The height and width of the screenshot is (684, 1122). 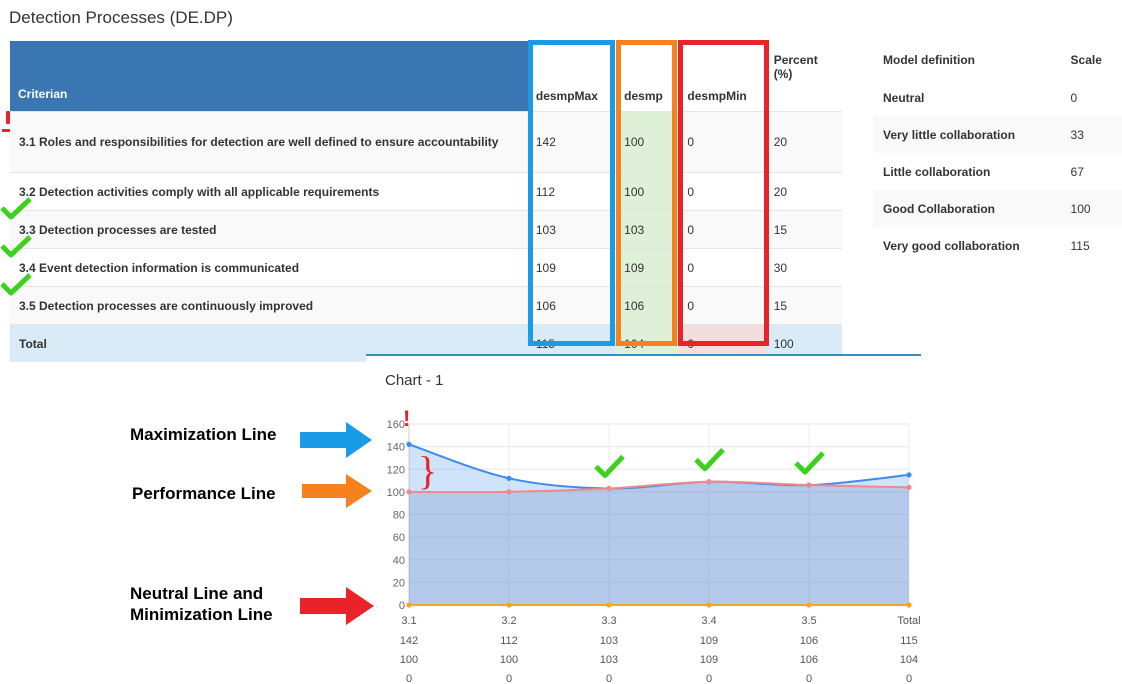 I want to click on header-scale: Scale, so click(x=1086, y=60).